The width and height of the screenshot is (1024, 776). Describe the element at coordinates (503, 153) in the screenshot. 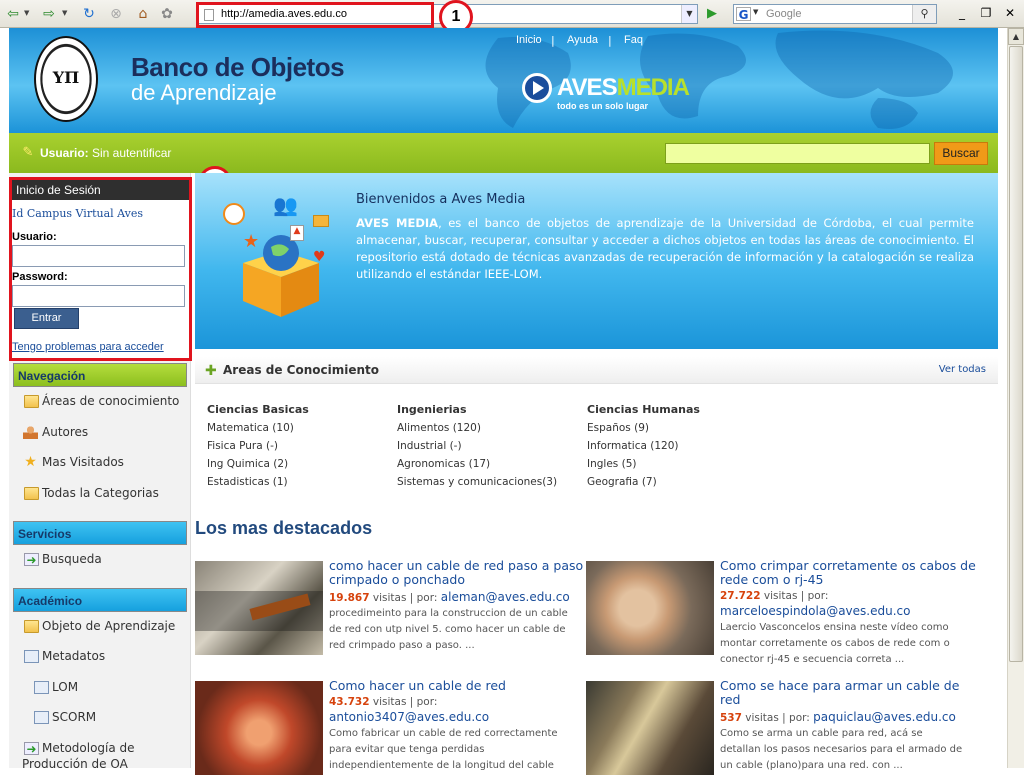

I see `user-bar: ✎ Usuario: Sin autentificar Buscar` at that location.